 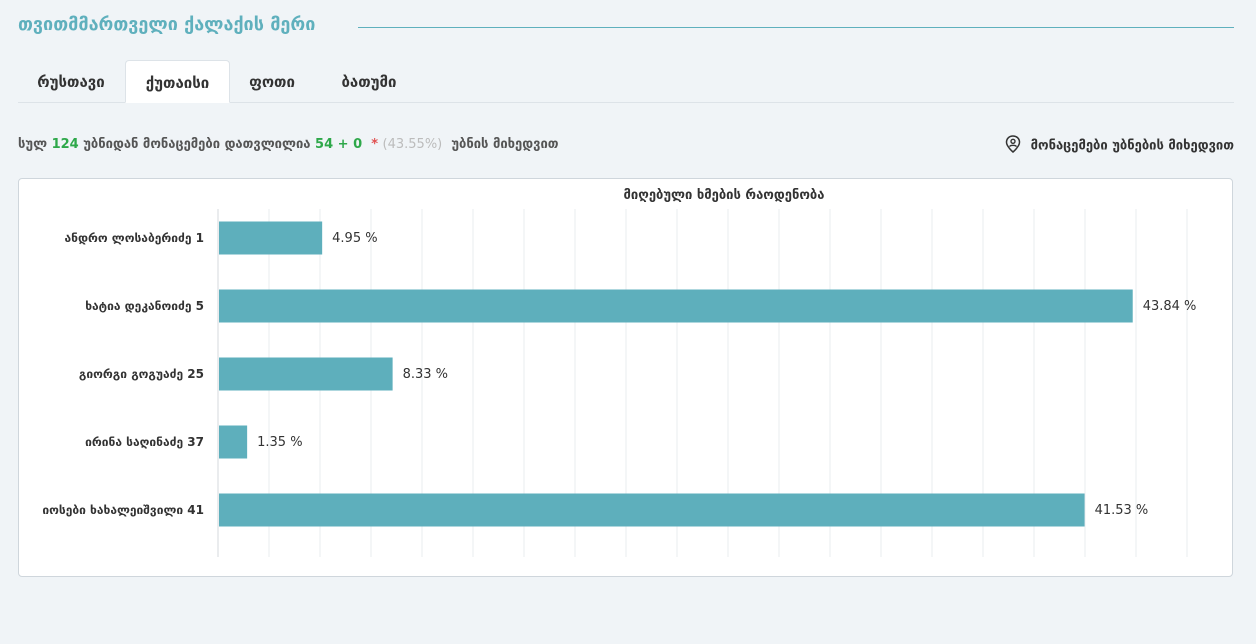 I want to click on tab-kutaisi: ქუთაისი, so click(x=177, y=81).